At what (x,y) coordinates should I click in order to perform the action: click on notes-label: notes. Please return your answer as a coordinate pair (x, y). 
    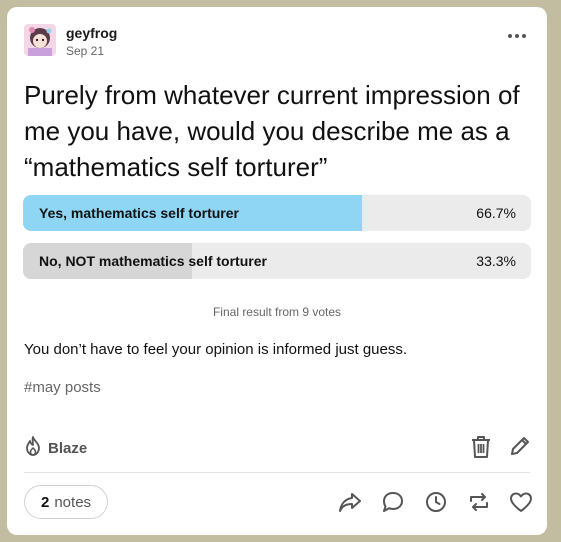
    Looking at the image, I should click on (73, 502).